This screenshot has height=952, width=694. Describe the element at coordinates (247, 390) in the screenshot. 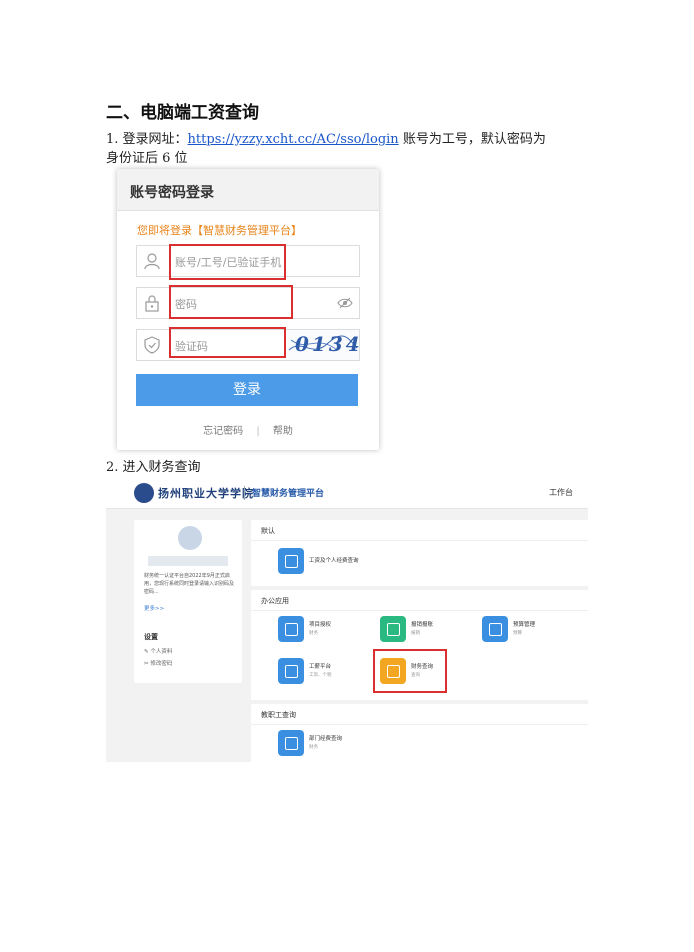

I see `login-button: 登录` at that location.